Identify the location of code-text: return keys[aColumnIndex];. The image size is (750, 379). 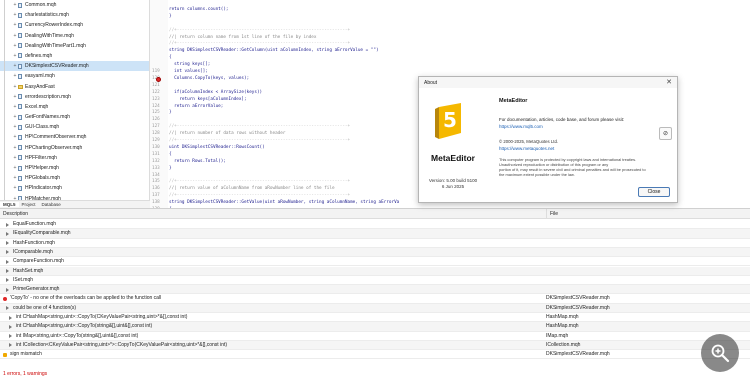
(208, 99).